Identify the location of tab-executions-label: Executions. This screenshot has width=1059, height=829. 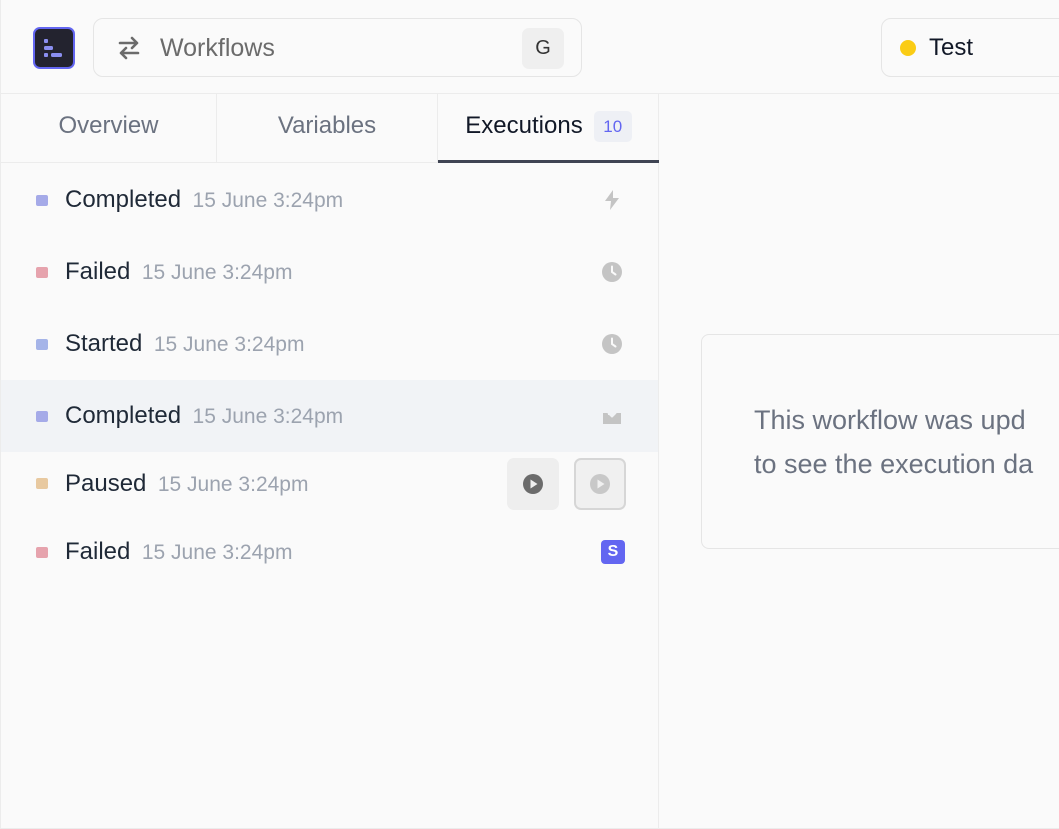
(524, 125).